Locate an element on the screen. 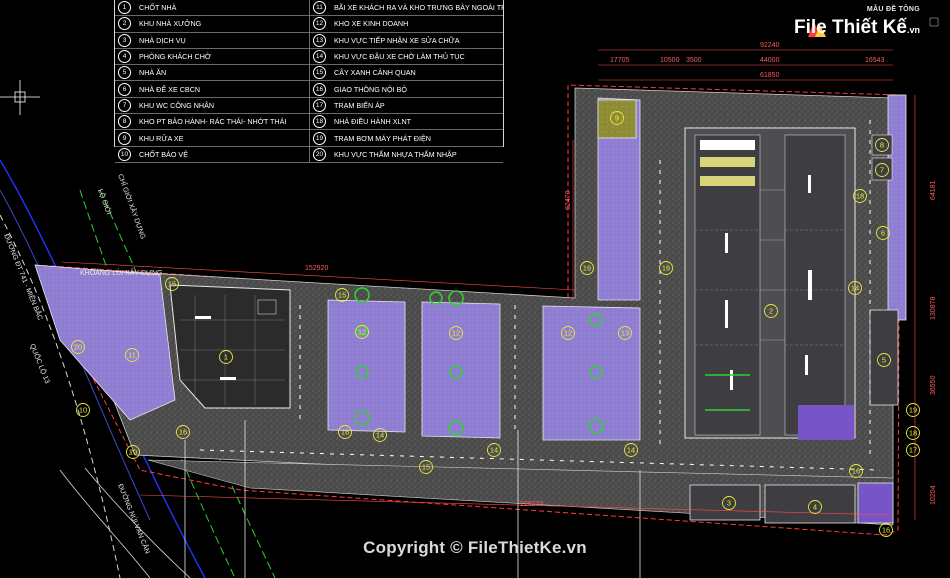 This screenshot has height=578, width=950. legend-number: 14 is located at coordinates (319, 57).